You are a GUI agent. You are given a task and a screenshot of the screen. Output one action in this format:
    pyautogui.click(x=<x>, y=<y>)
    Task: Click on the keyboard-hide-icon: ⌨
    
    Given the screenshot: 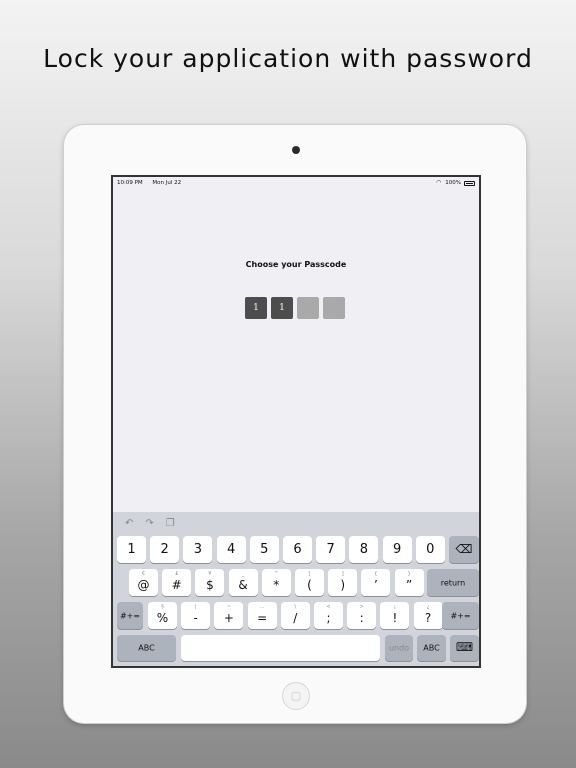 What is the action you would take?
    pyautogui.click(x=464, y=647)
    